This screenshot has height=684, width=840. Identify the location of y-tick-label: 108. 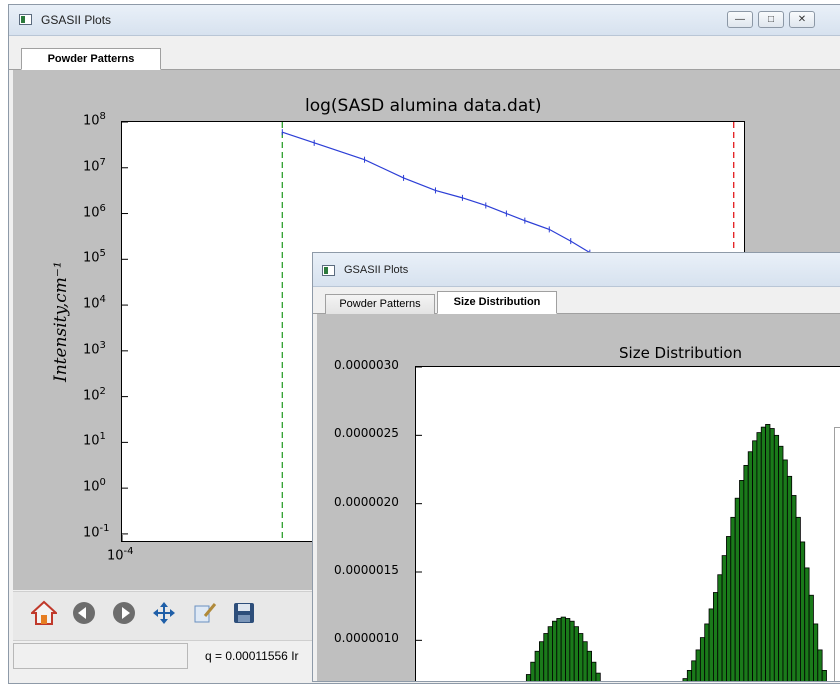
(94, 120).